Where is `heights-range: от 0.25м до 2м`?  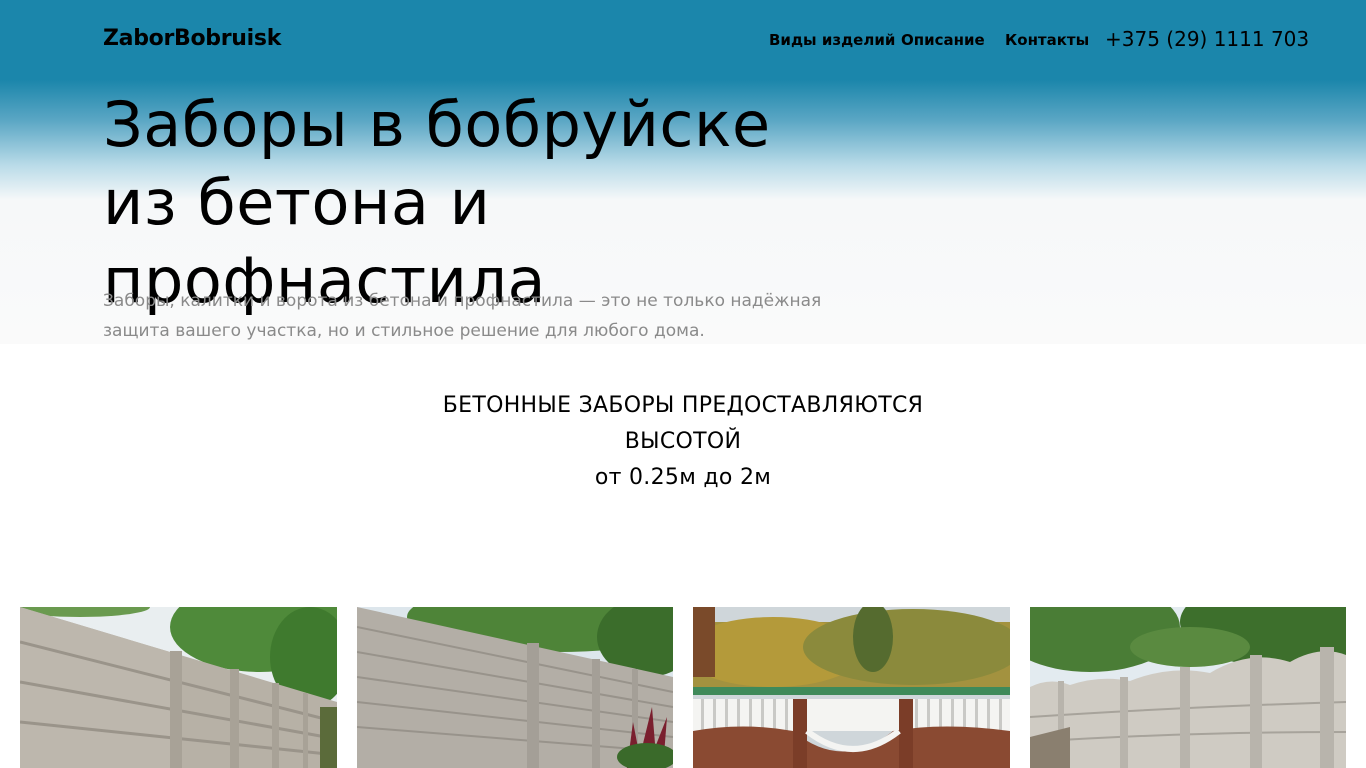
heights-range: от 0.25м до 2м is located at coordinates (683, 477).